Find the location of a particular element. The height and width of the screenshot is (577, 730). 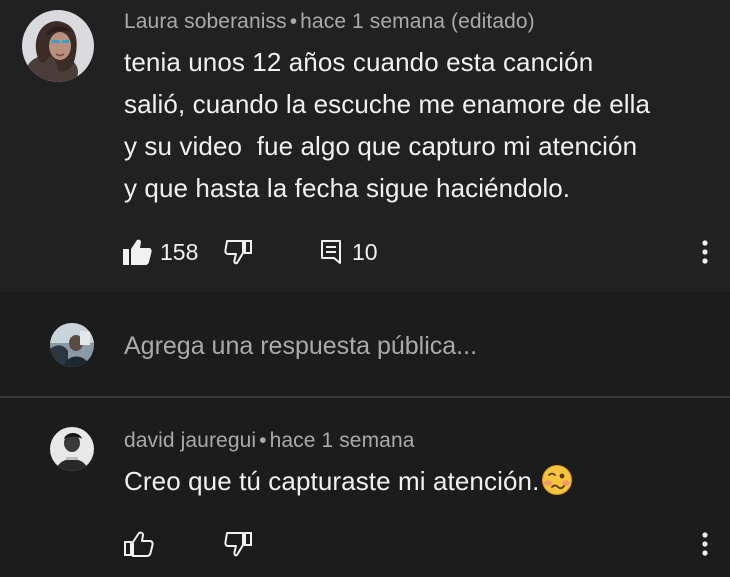

woozy-face-emoji is located at coordinates (557, 480).